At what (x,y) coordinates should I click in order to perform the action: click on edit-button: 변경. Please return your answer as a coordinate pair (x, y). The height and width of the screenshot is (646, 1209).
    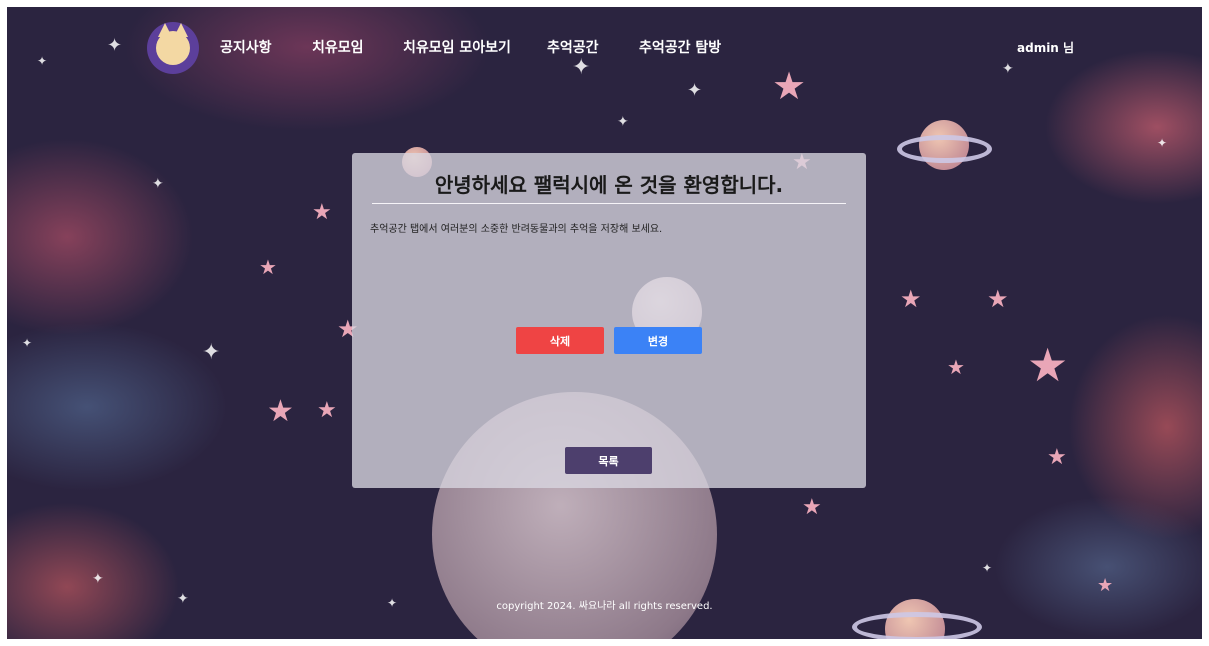
    Looking at the image, I should click on (658, 340).